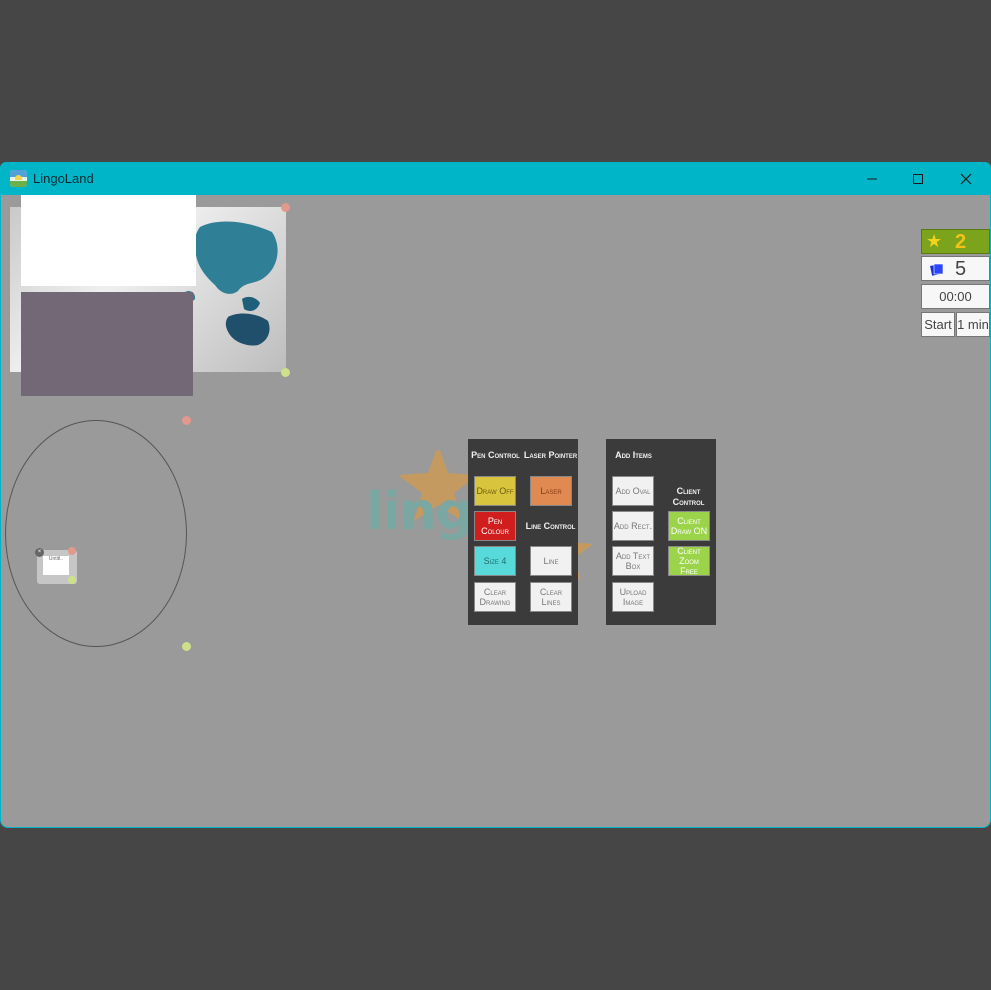 The height and width of the screenshot is (990, 991). What do you see at coordinates (107, 344) in the screenshot?
I see `rectangle-item` at bounding box center [107, 344].